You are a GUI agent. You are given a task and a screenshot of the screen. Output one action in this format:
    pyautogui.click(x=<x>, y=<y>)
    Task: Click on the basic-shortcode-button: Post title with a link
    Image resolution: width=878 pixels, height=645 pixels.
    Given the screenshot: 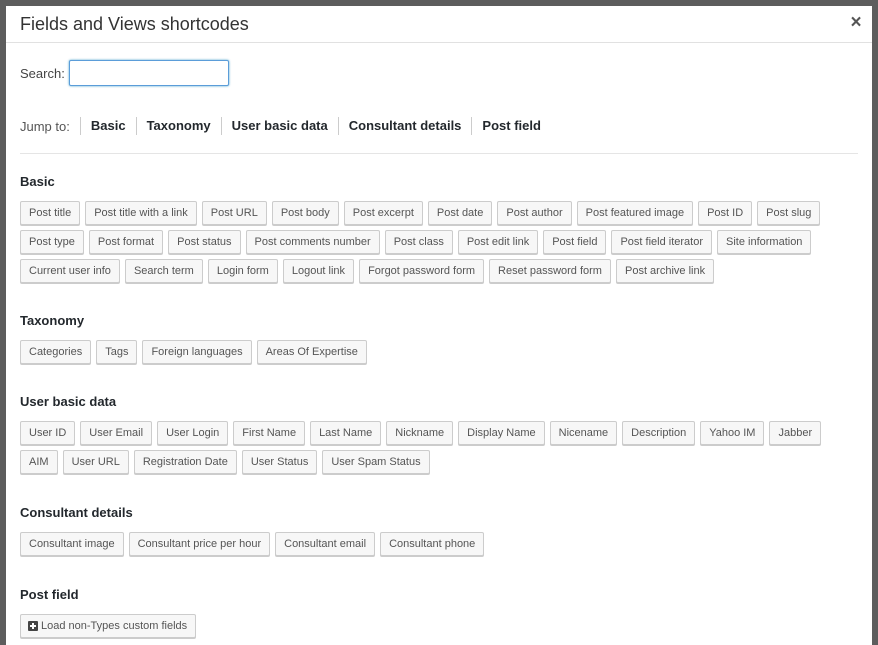 What is the action you would take?
    pyautogui.click(x=141, y=213)
    